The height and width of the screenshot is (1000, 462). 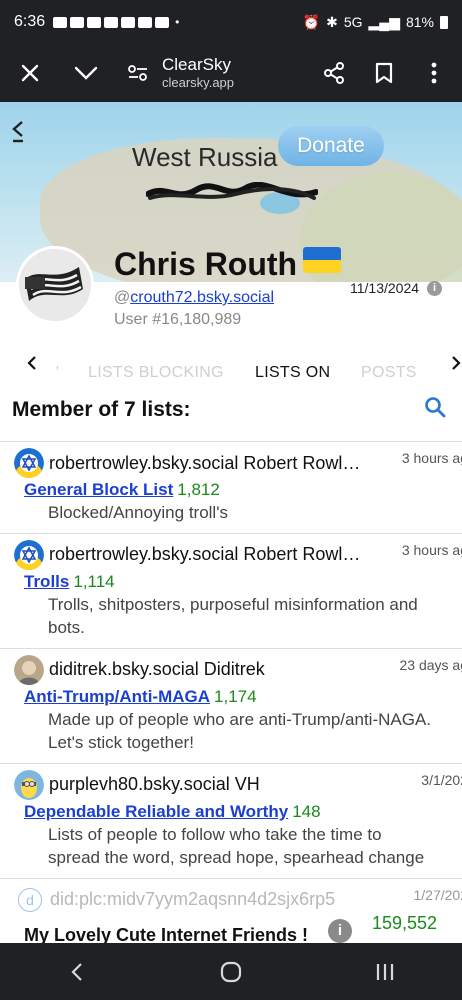 I want to click on profile-name-block: Chris Routh, so click(x=228, y=264).